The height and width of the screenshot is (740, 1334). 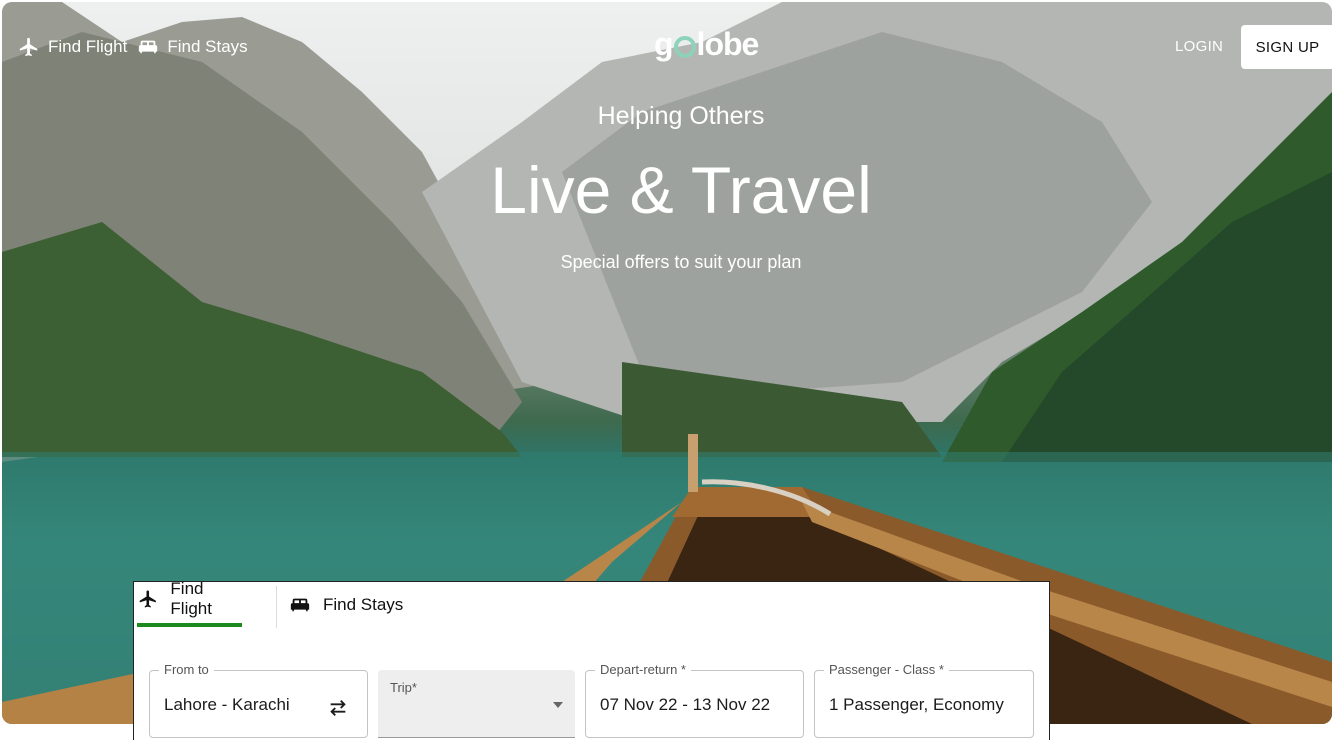 I want to click on logo-suffix: lobe, so click(x=728, y=44).